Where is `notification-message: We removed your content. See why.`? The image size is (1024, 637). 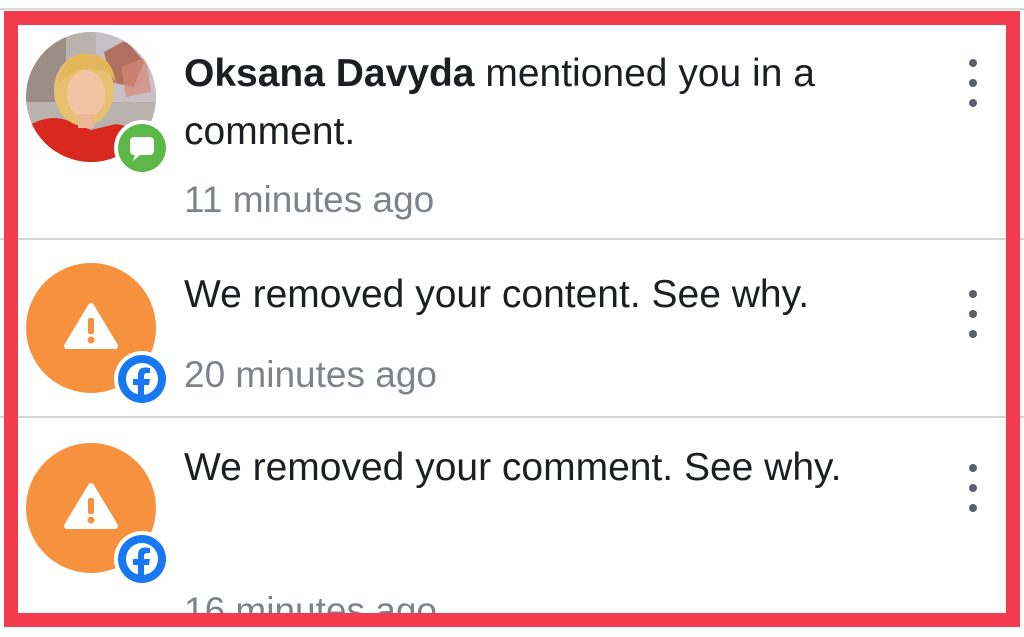
notification-message: We removed your content. See why. is located at coordinates (497, 294).